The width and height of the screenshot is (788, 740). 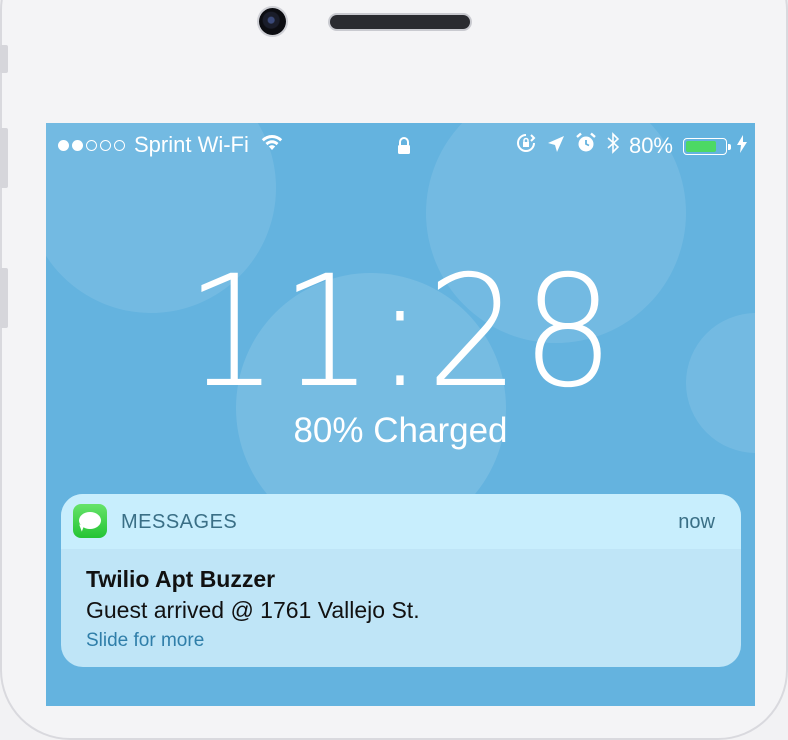 I want to click on carrier-name: Sprint Wi-Fi, so click(x=191, y=144).